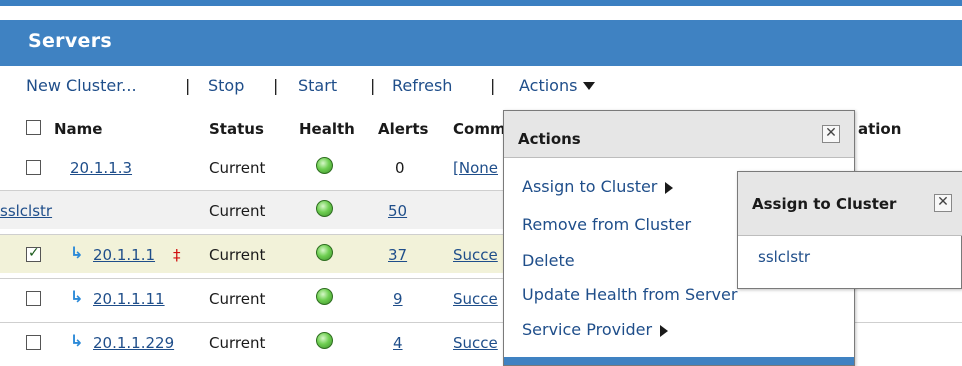 The width and height of the screenshot is (962, 366). What do you see at coordinates (101, 168) in the screenshot?
I see `server-name-link: 20.1.1.3` at bounding box center [101, 168].